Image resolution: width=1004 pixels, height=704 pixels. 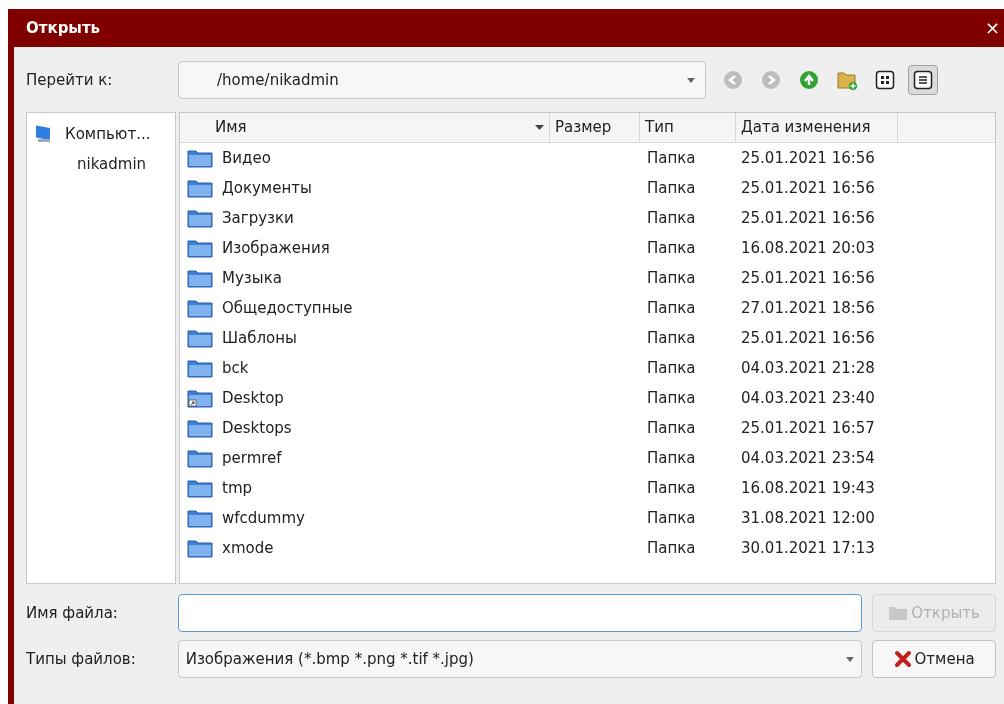 What do you see at coordinates (81, 659) in the screenshot?
I see `filetypes-label: Типы файлов:` at bounding box center [81, 659].